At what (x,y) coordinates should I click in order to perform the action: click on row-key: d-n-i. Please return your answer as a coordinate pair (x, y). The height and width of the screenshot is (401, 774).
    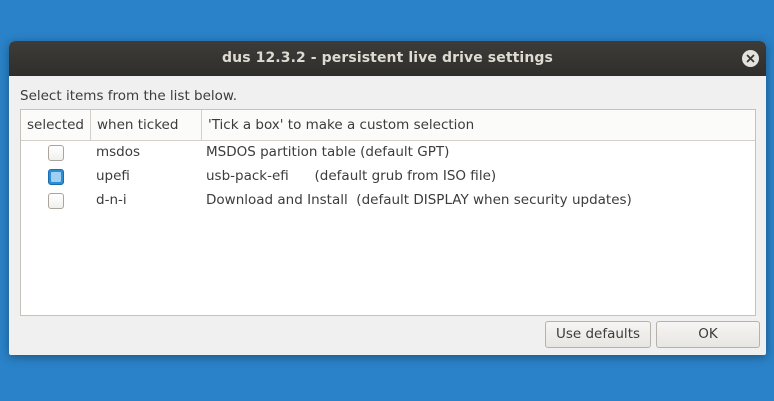
    Looking at the image, I should click on (111, 200).